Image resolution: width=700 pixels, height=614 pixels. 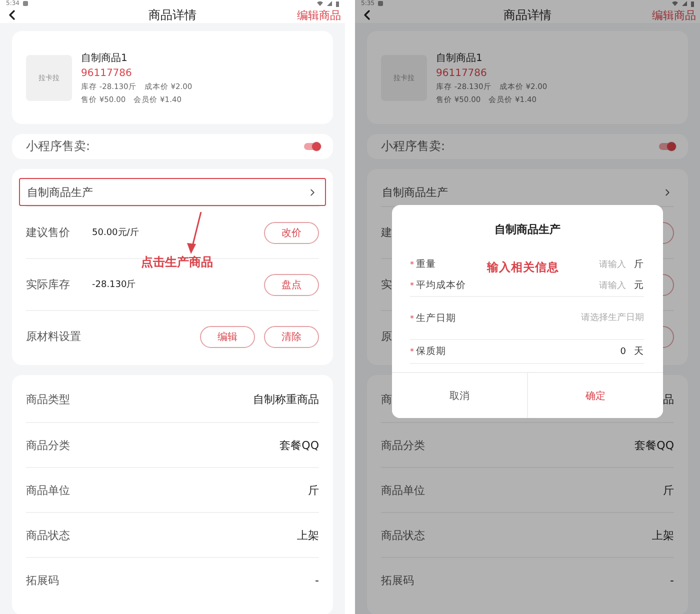 I want to click on action-button: 清除, so click(x=291, y=337).